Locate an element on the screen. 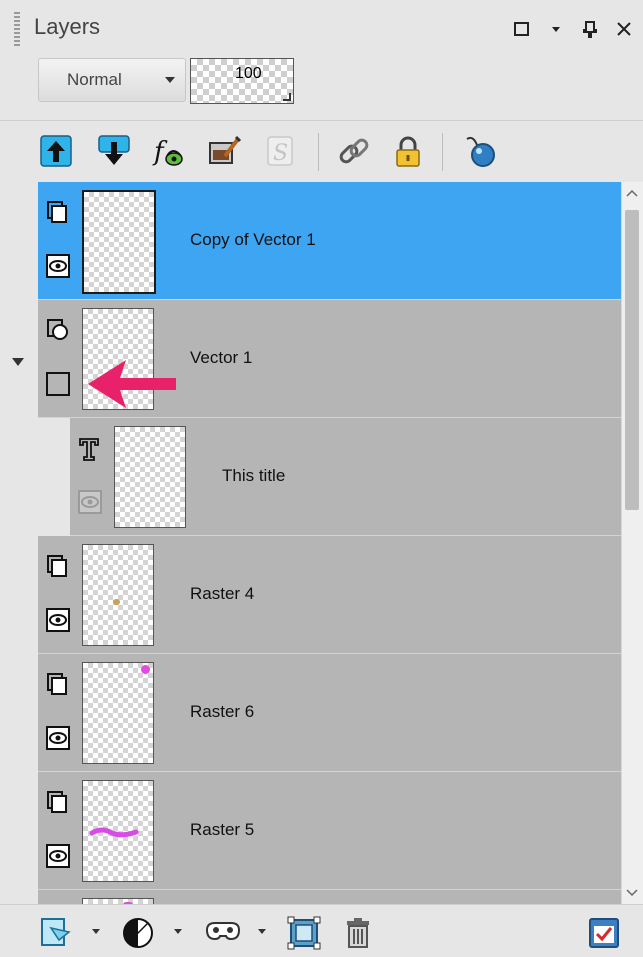 This screenshot has width=643, height=957. panel-title: Layers is located at coordinates (67, 26).